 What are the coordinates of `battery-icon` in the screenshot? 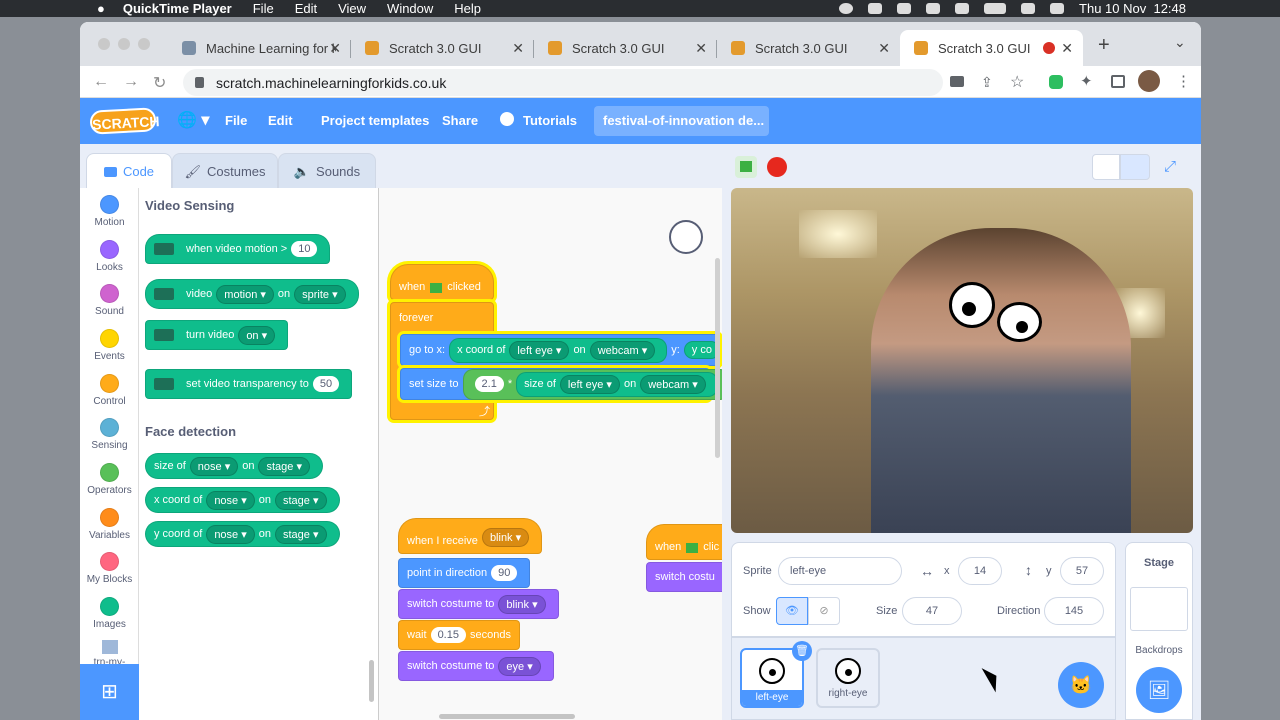 It's located at (995, 8).